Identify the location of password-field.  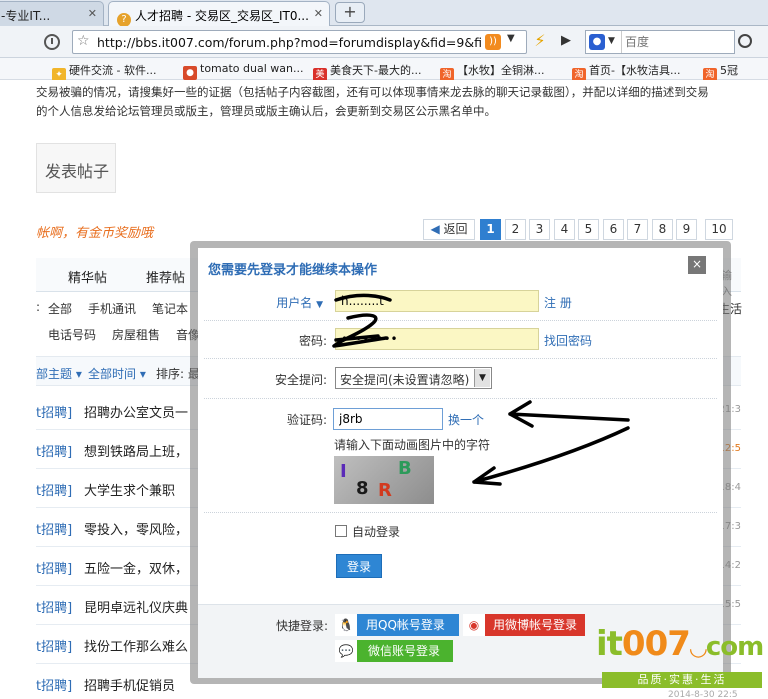
(437, 339).